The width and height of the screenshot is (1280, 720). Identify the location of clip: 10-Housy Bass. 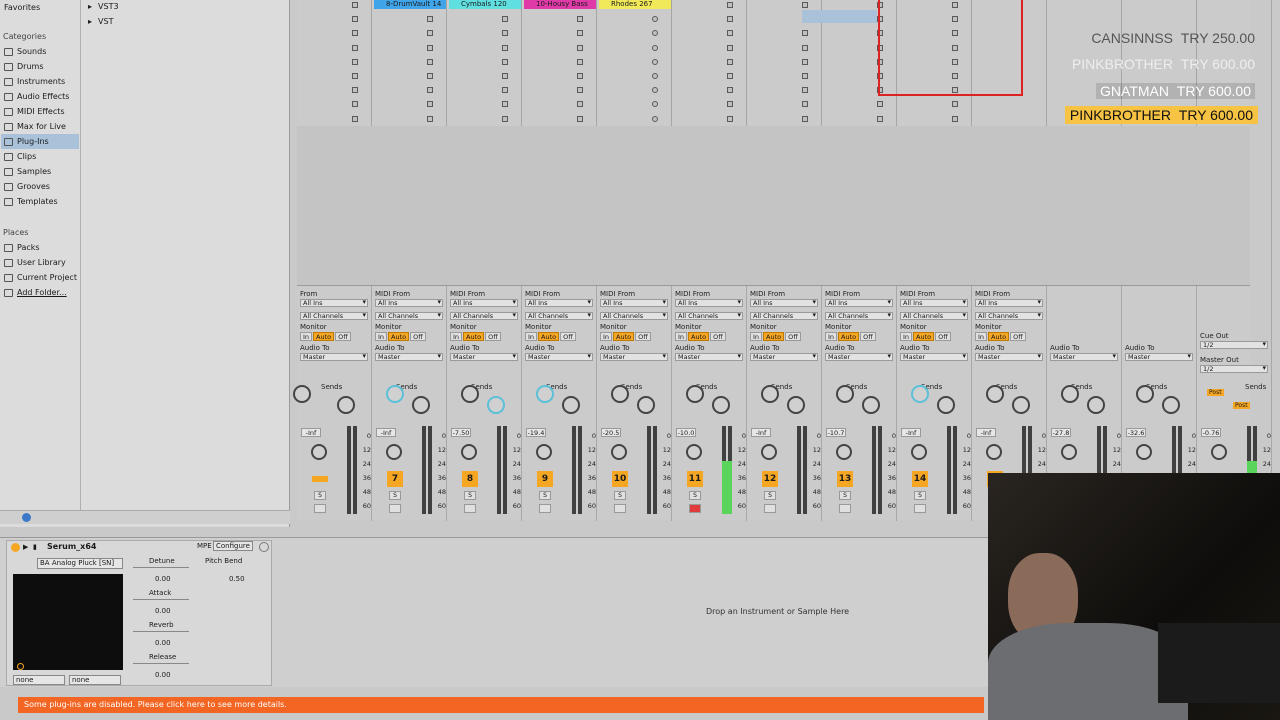
(560, 4).